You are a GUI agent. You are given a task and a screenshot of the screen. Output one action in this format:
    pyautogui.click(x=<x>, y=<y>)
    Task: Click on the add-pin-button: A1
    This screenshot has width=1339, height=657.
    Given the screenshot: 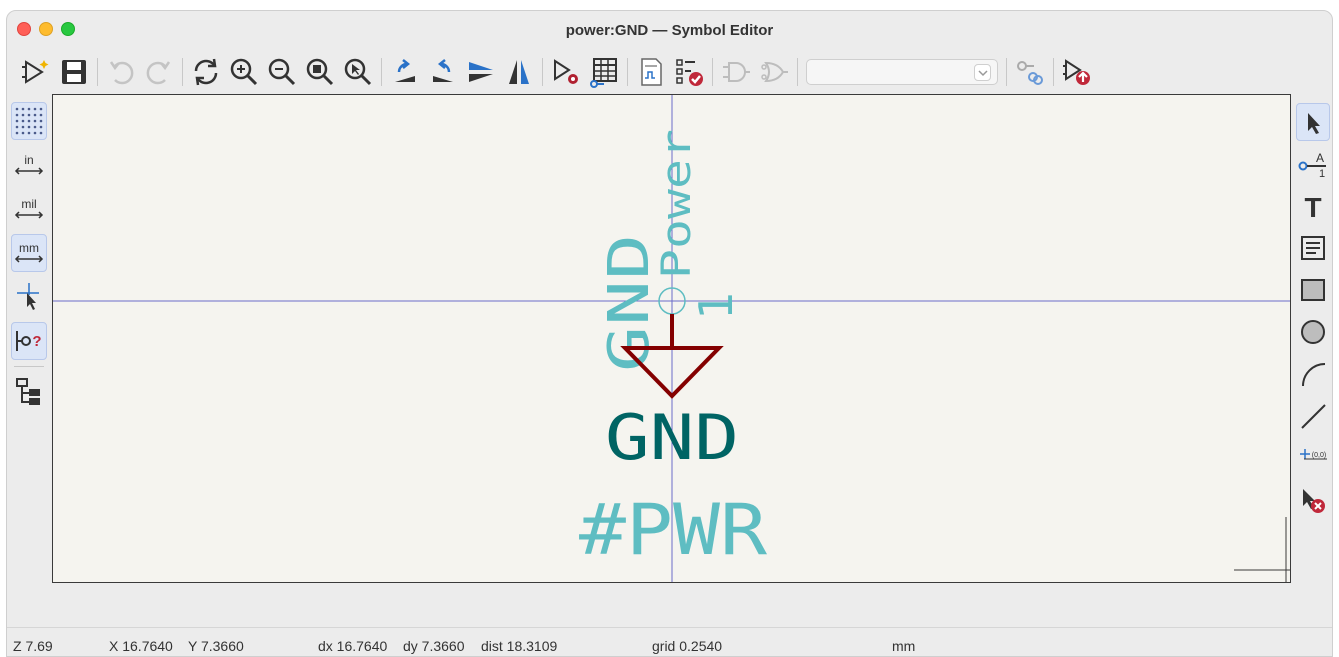 What is the action you would take?
    pyautogui.click(x=1313, y=164)
    